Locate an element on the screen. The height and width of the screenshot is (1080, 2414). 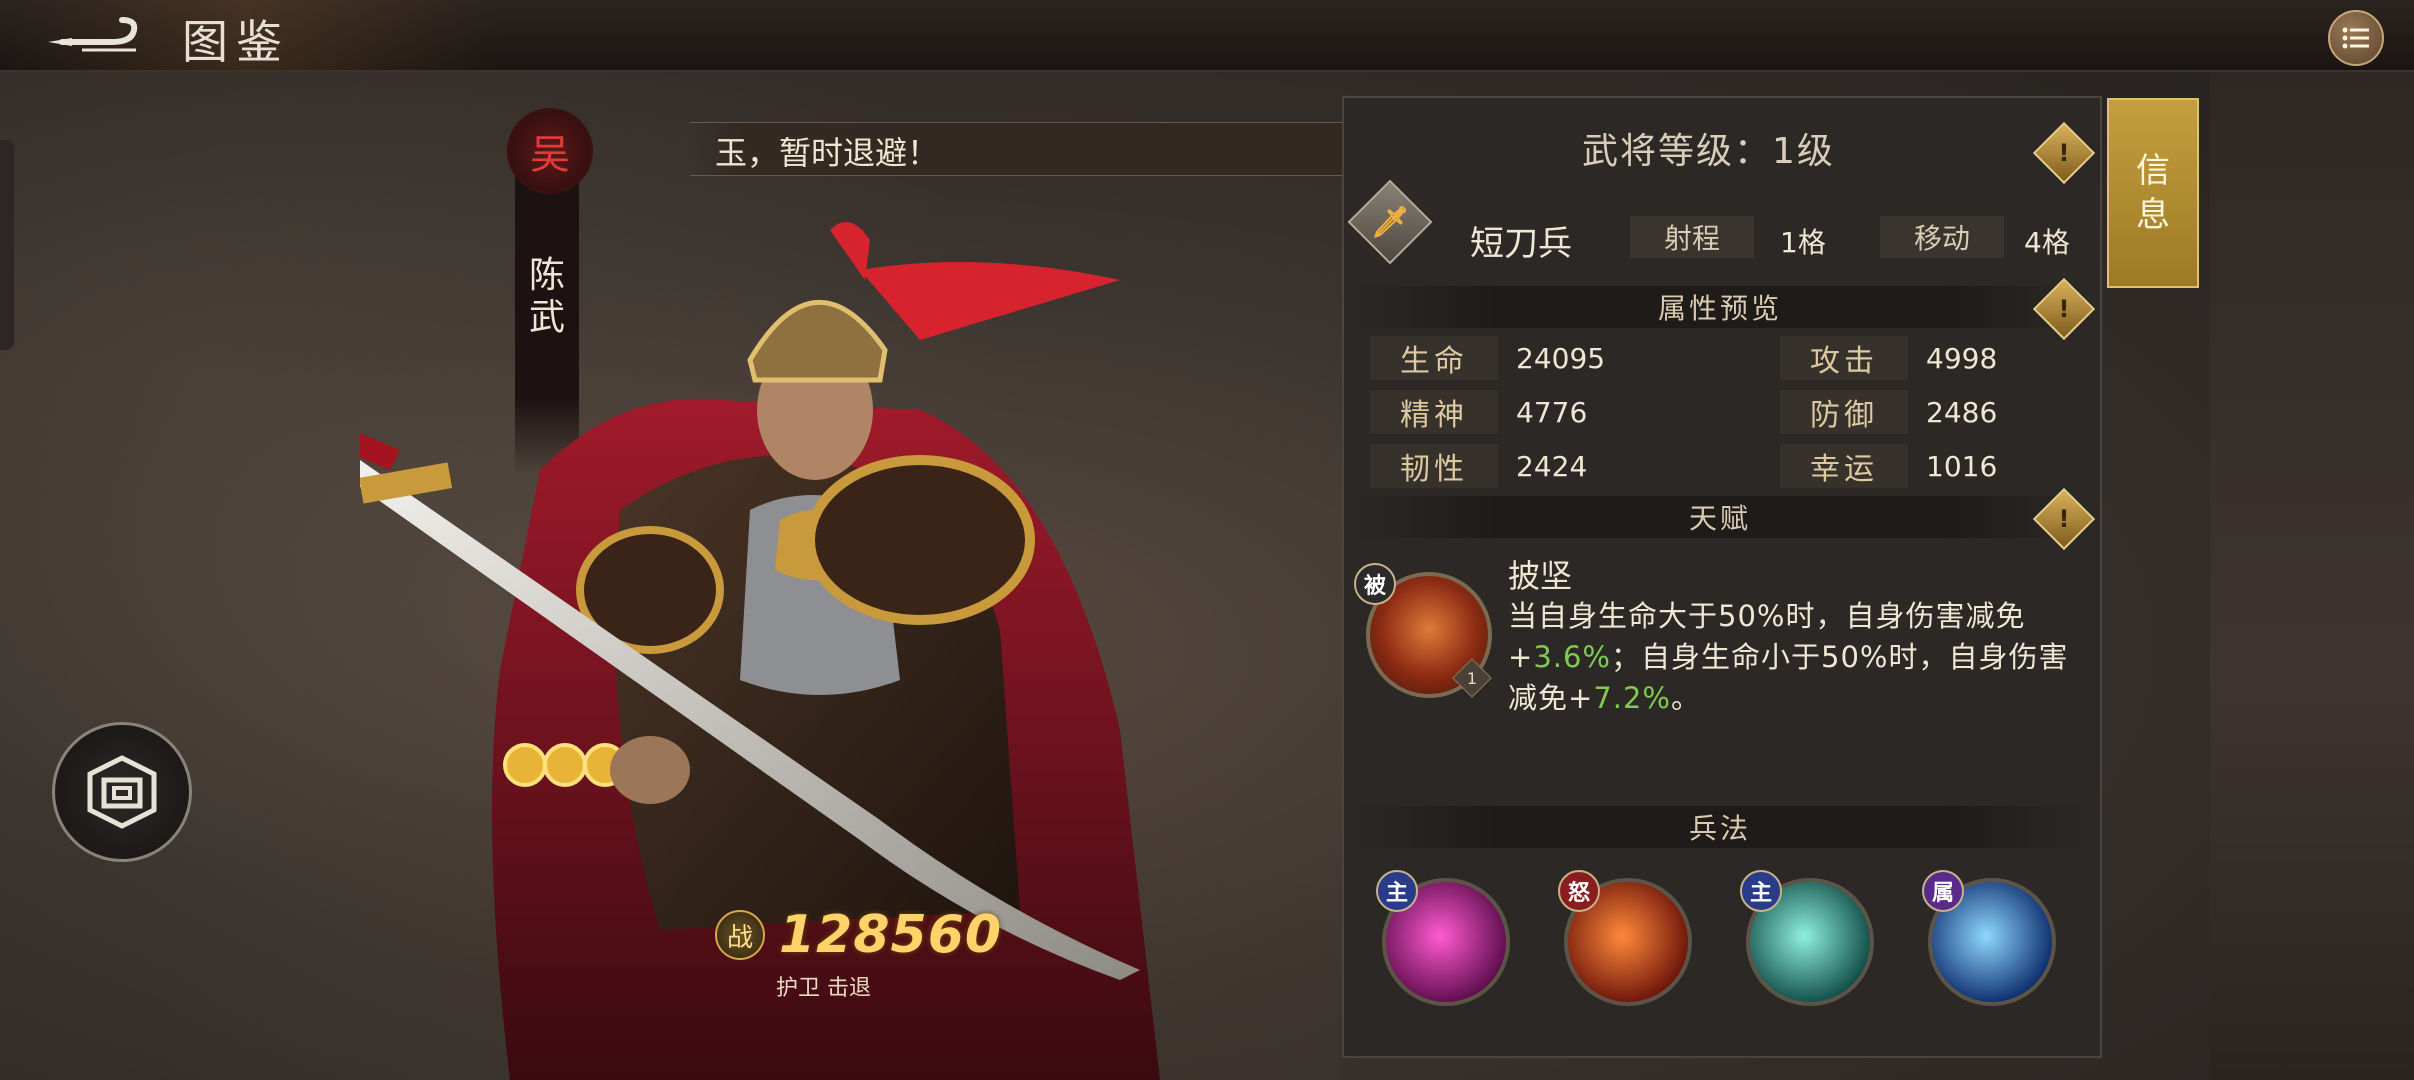
back-button is located at coordinates (92, 35).